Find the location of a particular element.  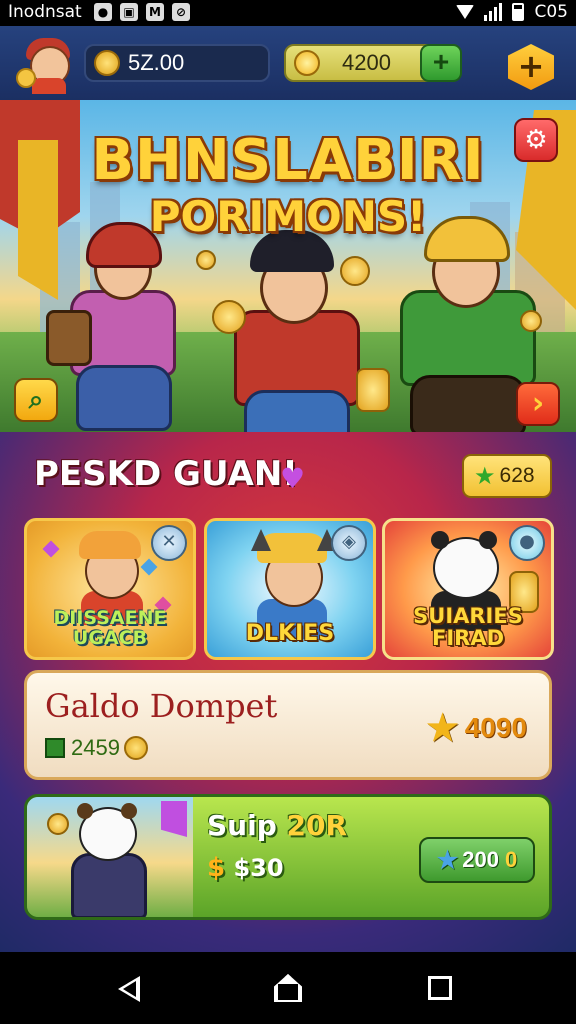

offer-price: ★ 4090 is located at coordinates (476, 728).